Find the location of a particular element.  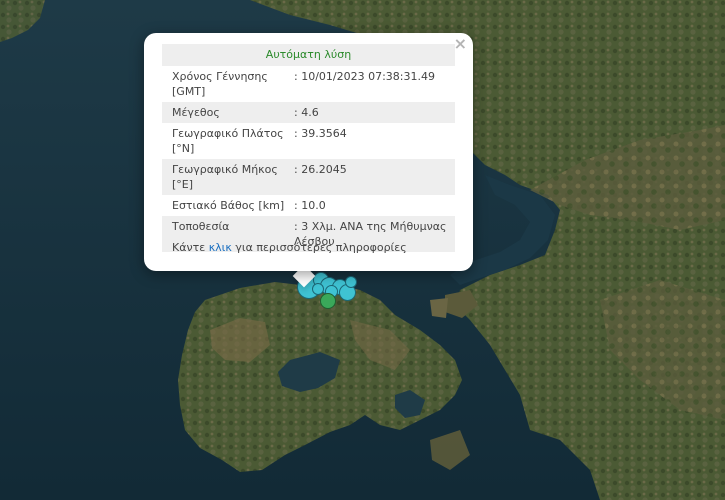

popup-title: Αυτόματη λύση is located at coordinates (308, 55).